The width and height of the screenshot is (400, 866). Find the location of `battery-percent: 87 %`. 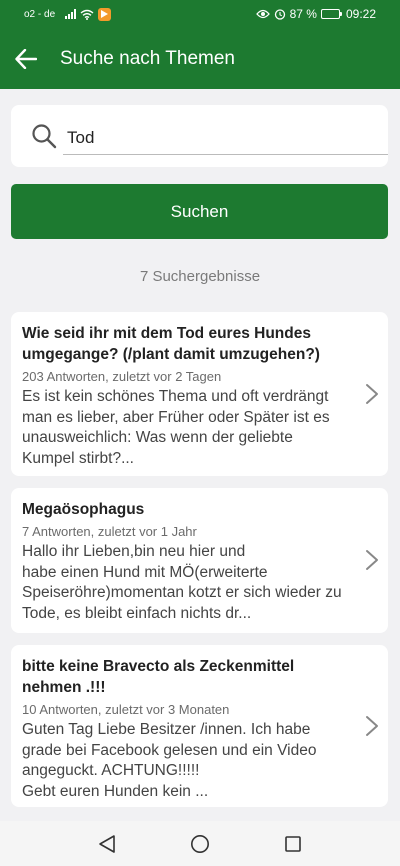

battery-percent: 87 % is located at coordinates (303, 14).